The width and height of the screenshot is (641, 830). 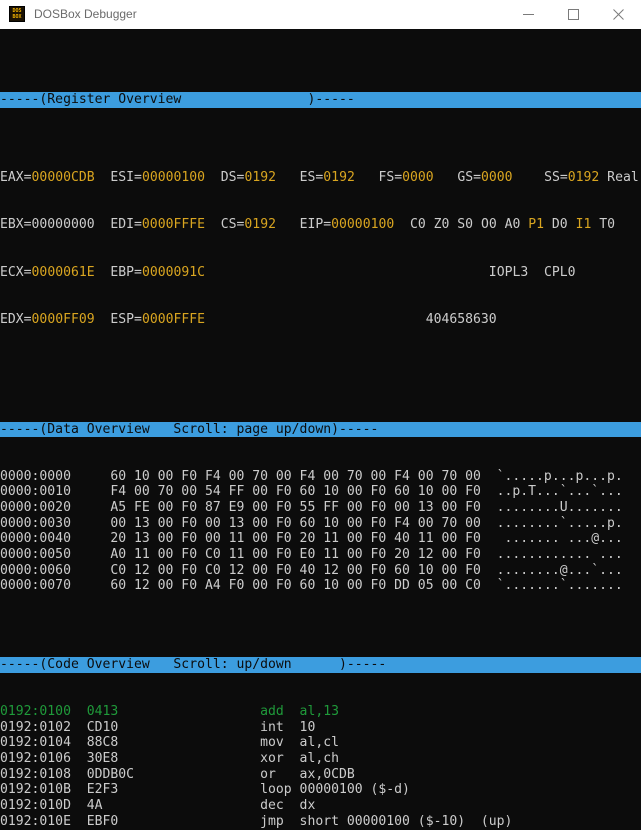 I want to click on window-controls, so click(x=573, y=14).